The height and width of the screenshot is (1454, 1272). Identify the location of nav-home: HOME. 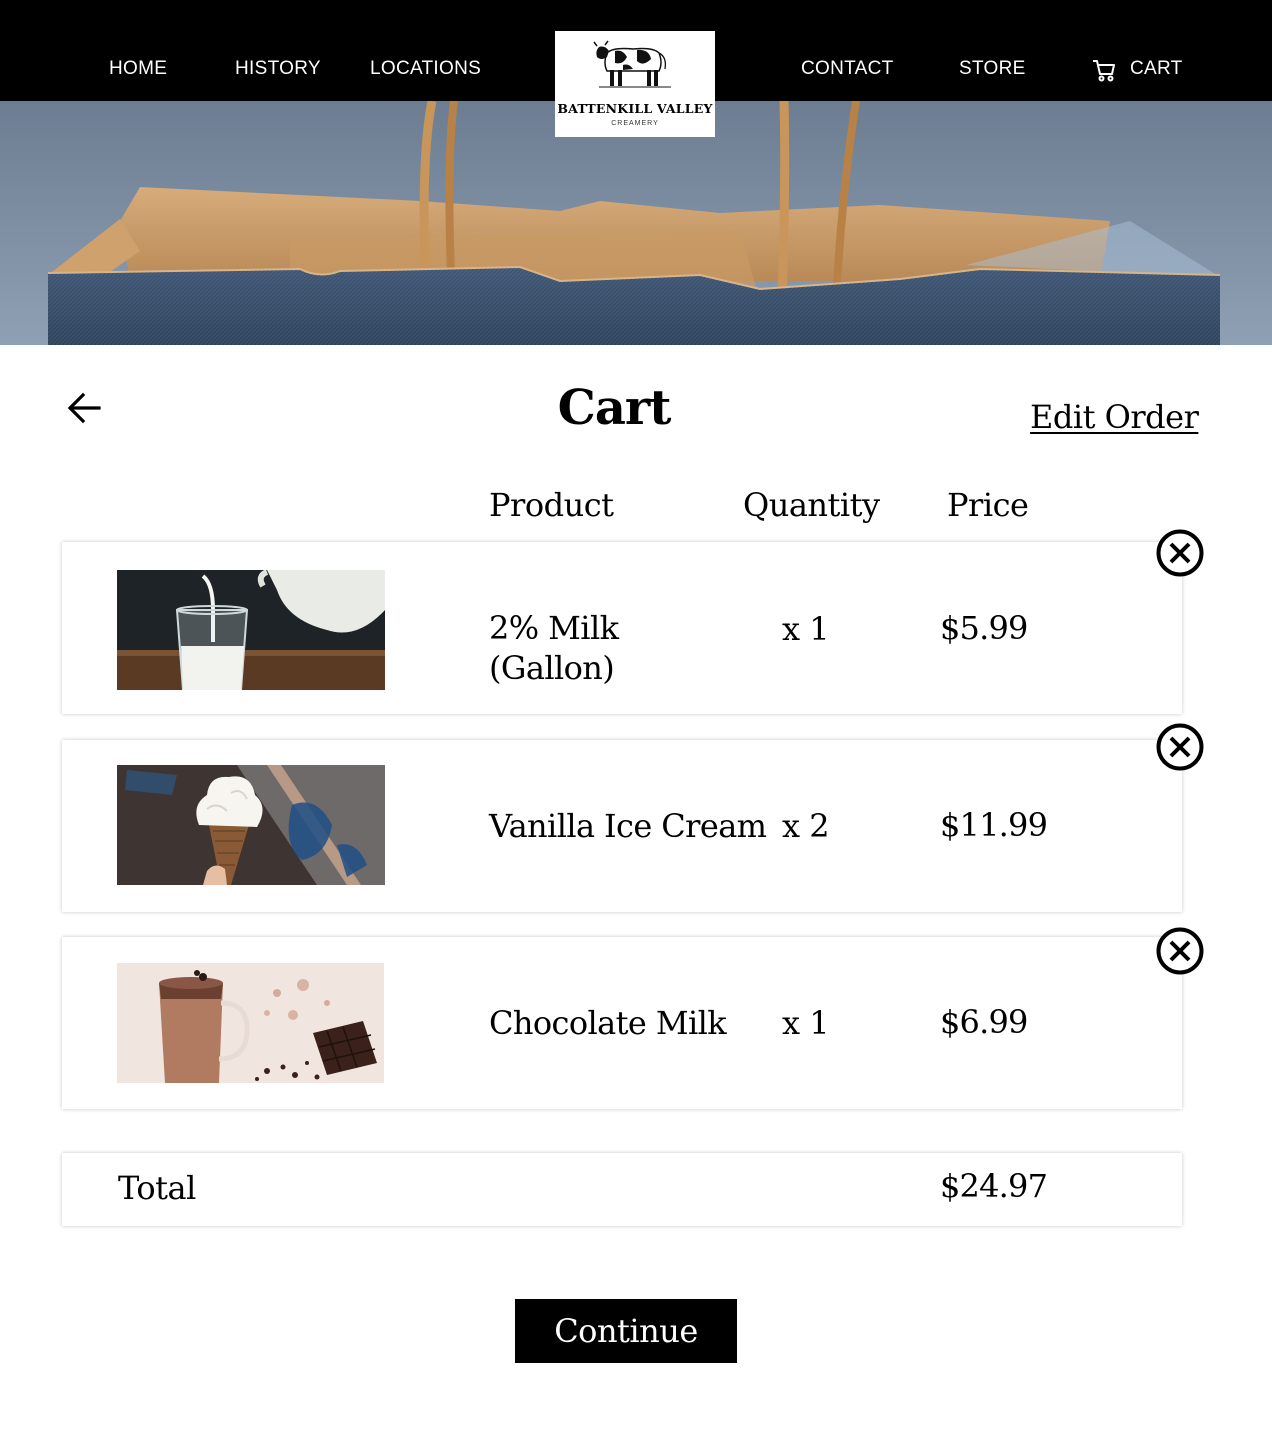
(138, 69).